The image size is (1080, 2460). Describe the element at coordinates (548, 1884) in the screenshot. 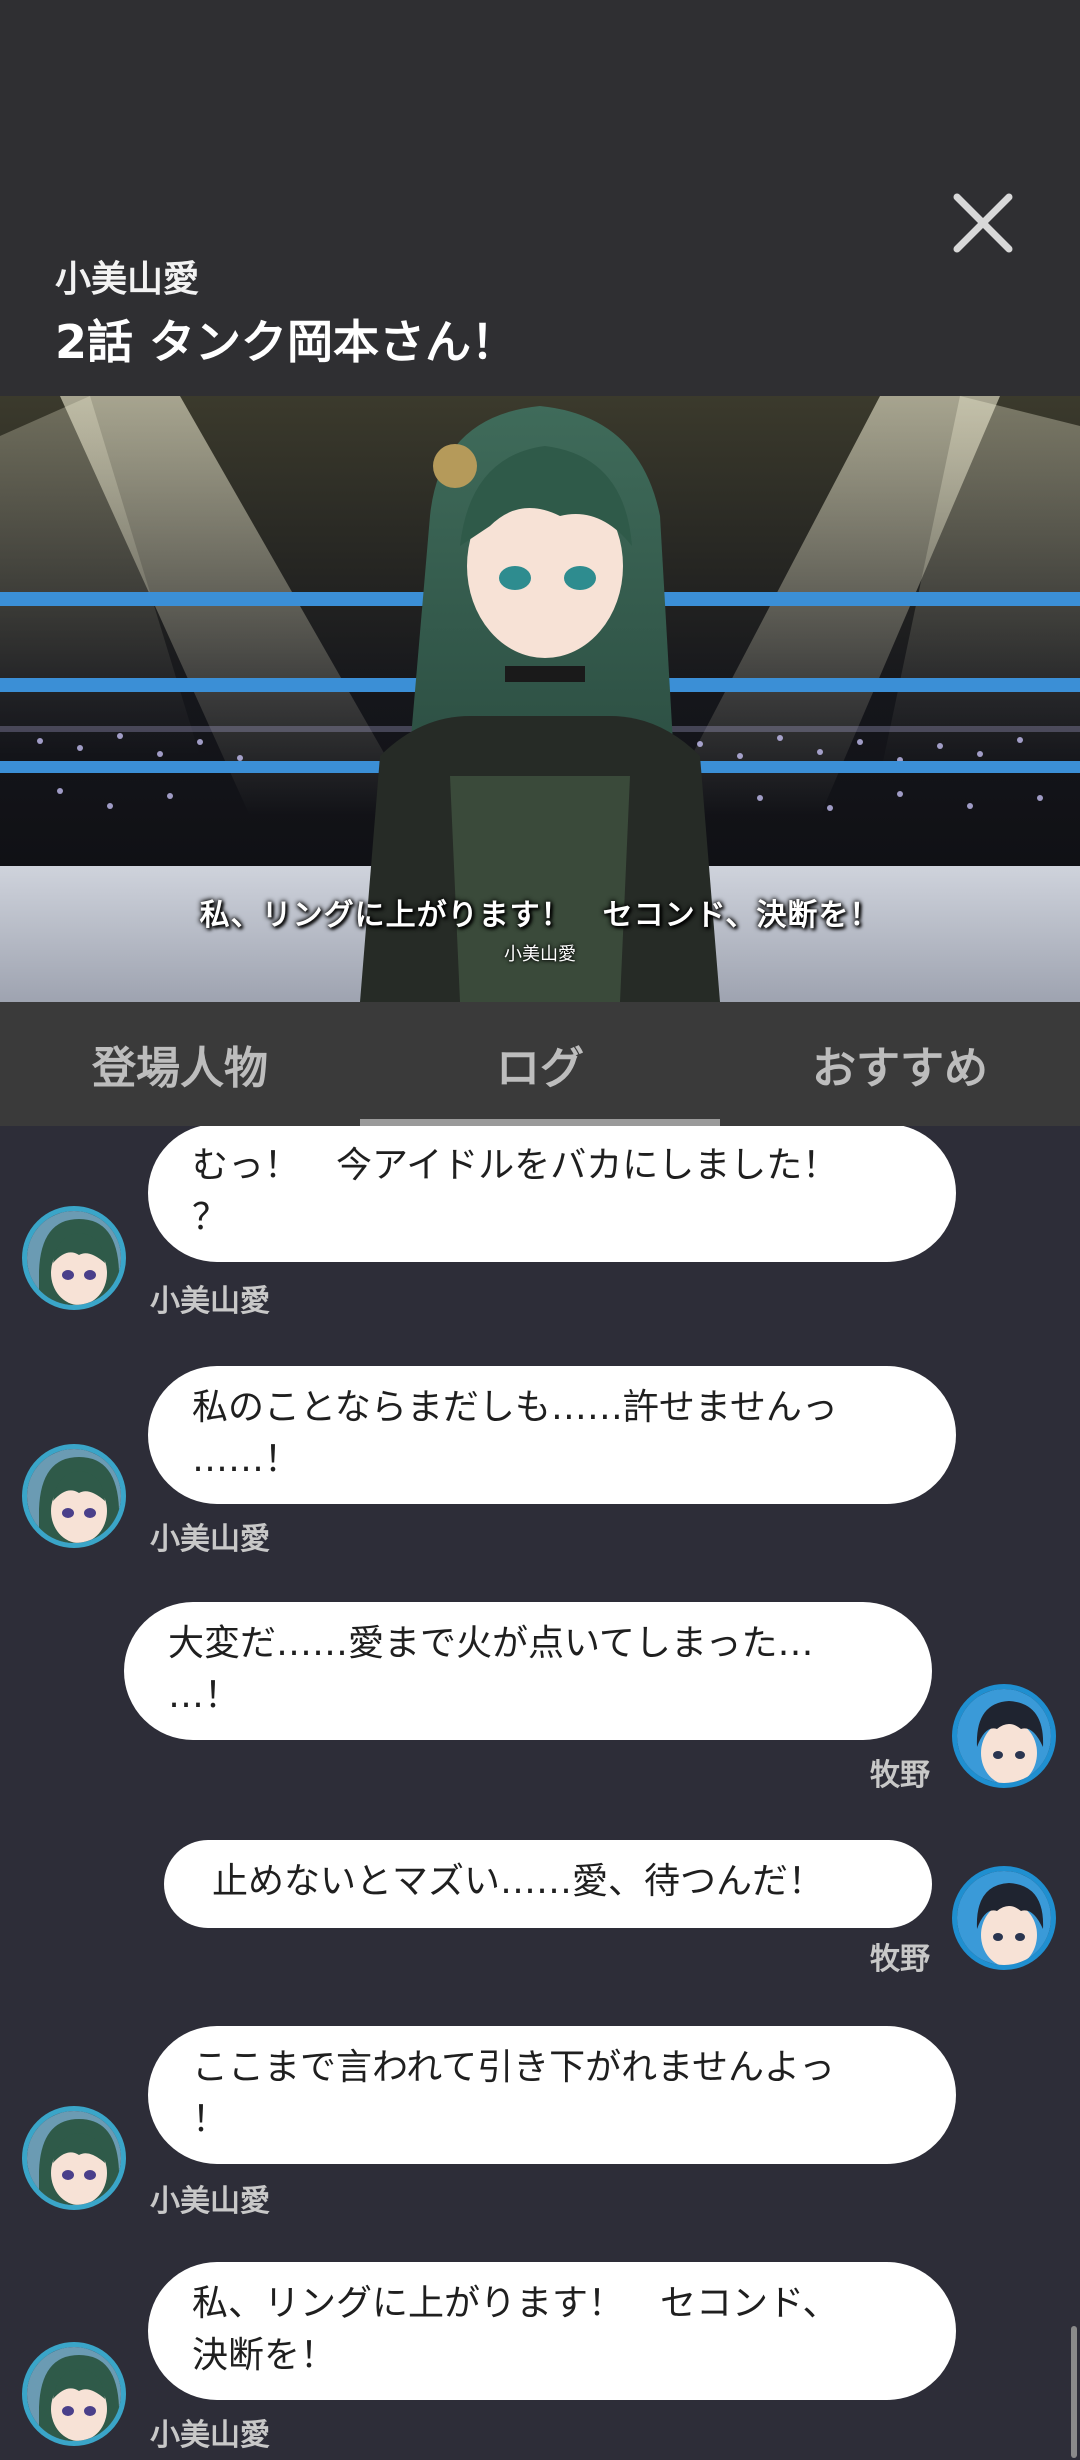

I see `message-bubble: 止めないとマズい……愛、待つんだ！` at that location.